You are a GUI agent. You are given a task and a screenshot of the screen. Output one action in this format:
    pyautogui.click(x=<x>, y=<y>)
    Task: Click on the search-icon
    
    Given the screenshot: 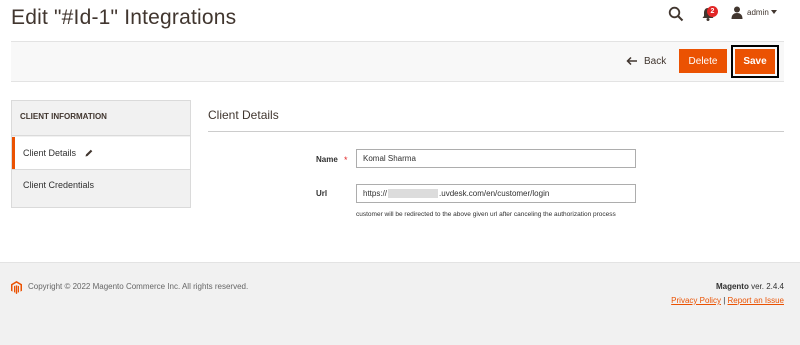 What is the action you would take?
    pyautogui.click(x=676, y=14)
    